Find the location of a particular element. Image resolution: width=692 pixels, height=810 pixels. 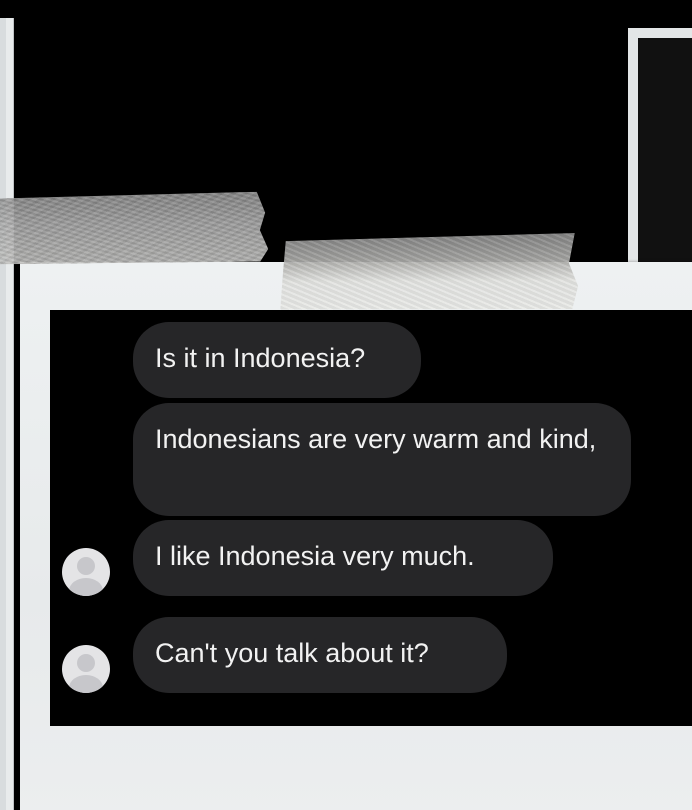

message-bubble: I like Indonesia very much. is located at coordinates (343, 558).